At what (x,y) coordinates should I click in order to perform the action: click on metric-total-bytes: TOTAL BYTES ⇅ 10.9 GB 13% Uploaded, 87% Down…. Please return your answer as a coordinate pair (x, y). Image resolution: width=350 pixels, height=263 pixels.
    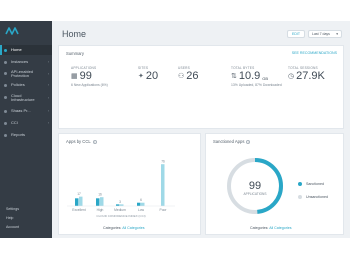
    Looking at the image, I should click on (256, 76).